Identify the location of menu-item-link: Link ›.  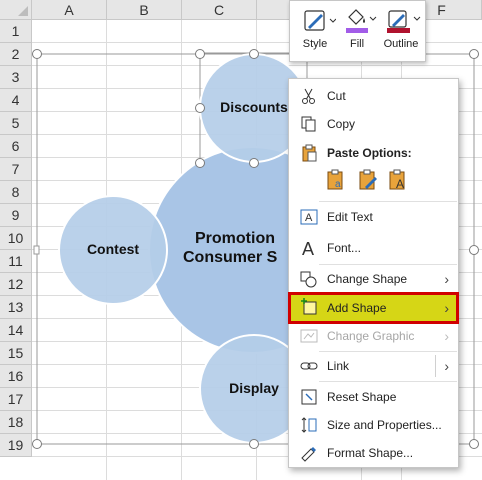
(373, 366).